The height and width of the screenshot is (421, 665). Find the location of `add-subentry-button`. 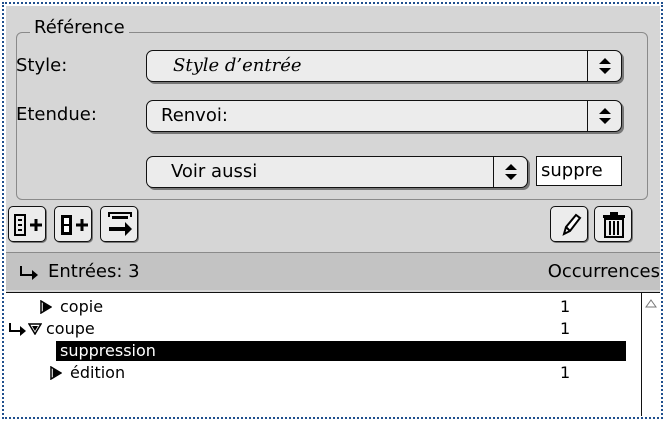

add-subentry-button is located at coordinates (73, 224).